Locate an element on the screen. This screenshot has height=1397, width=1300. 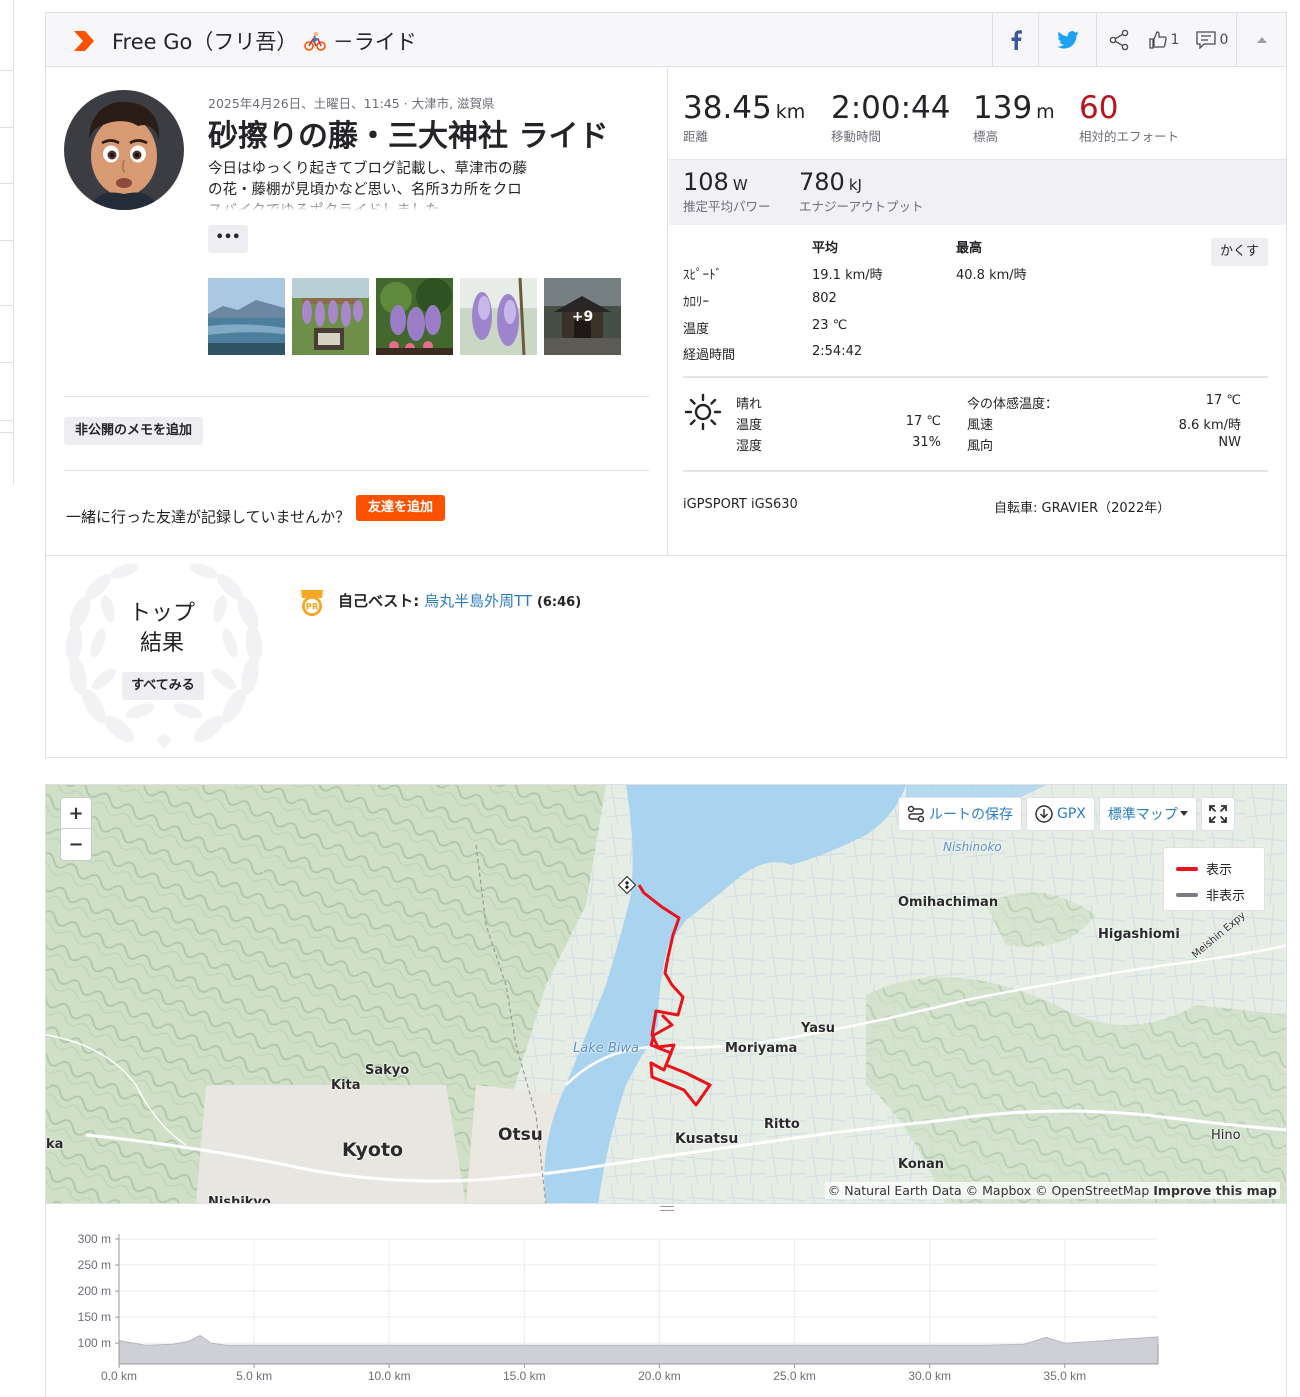
weather-wind-speed: 8.6 km/時 is located at coordinates (1209, 425).